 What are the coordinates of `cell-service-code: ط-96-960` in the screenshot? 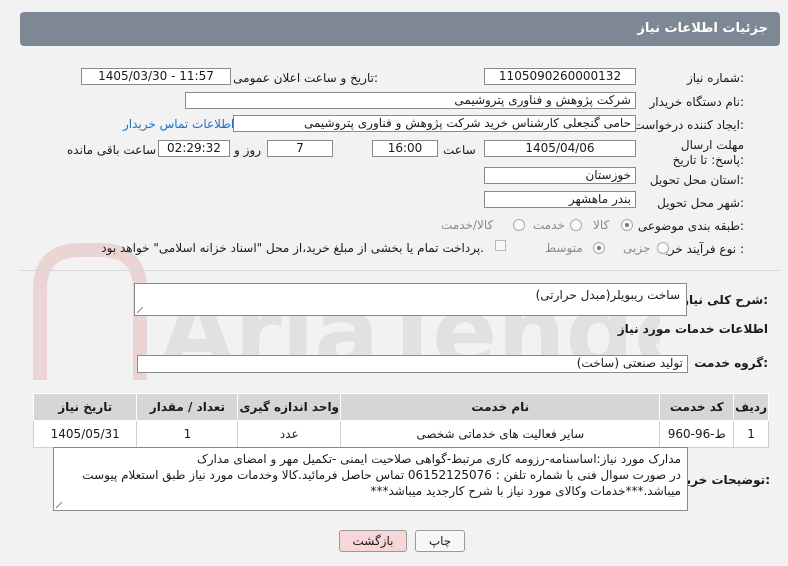 It's located at (697, 434).